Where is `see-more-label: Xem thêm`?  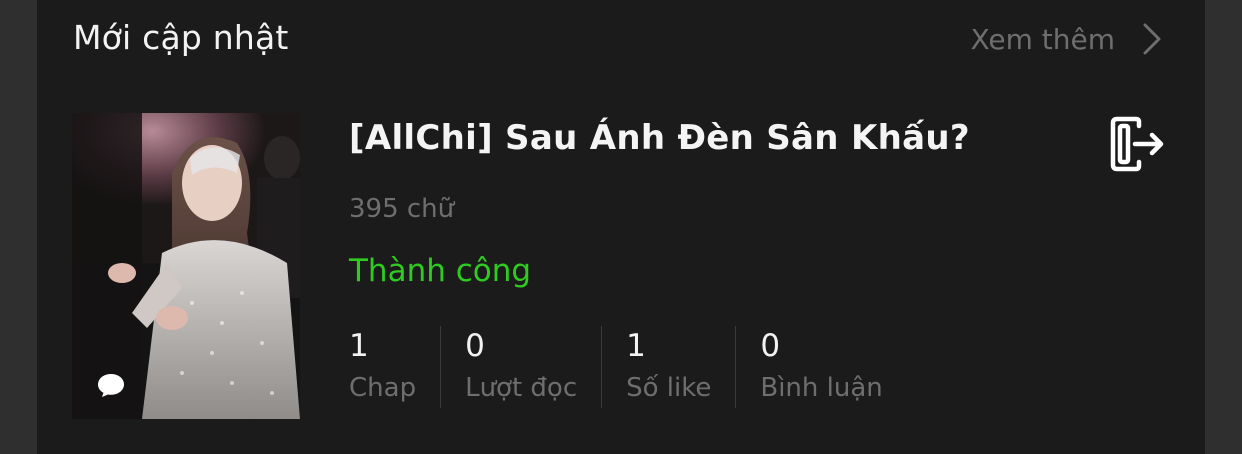
see-more-label: Xem thêm is located at coordinates (1042, 39).